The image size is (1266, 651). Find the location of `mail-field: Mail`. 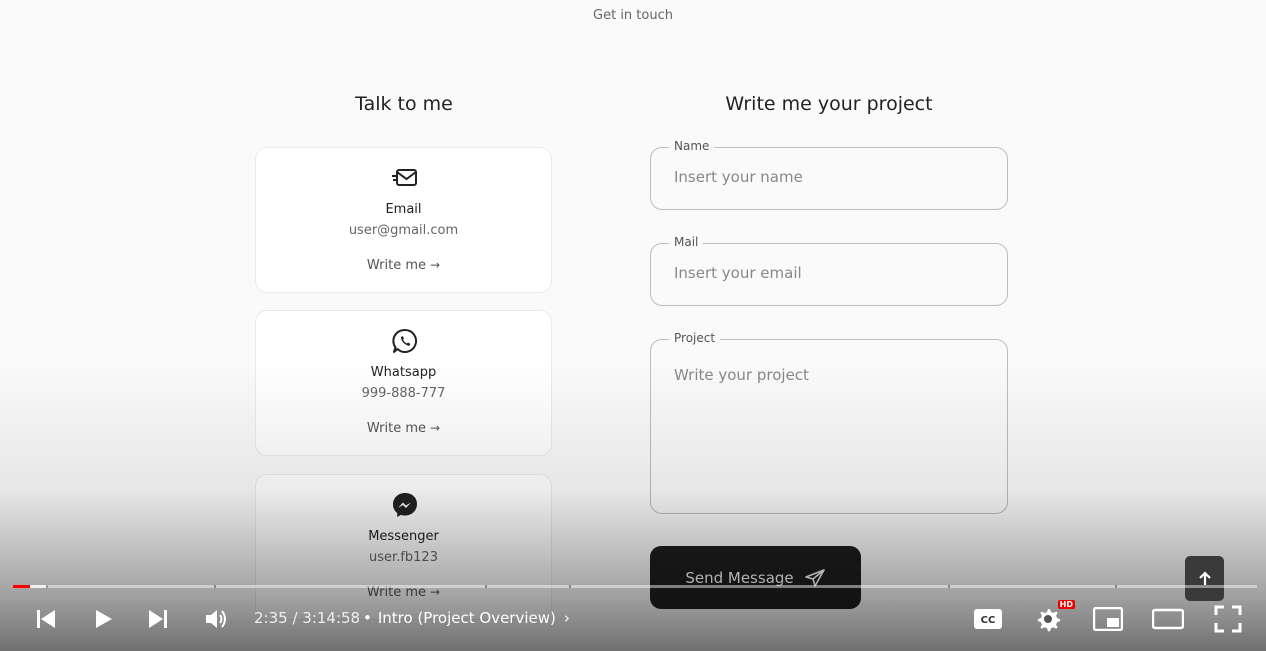

mail-field: Mail is located at coordinates (829, 270).